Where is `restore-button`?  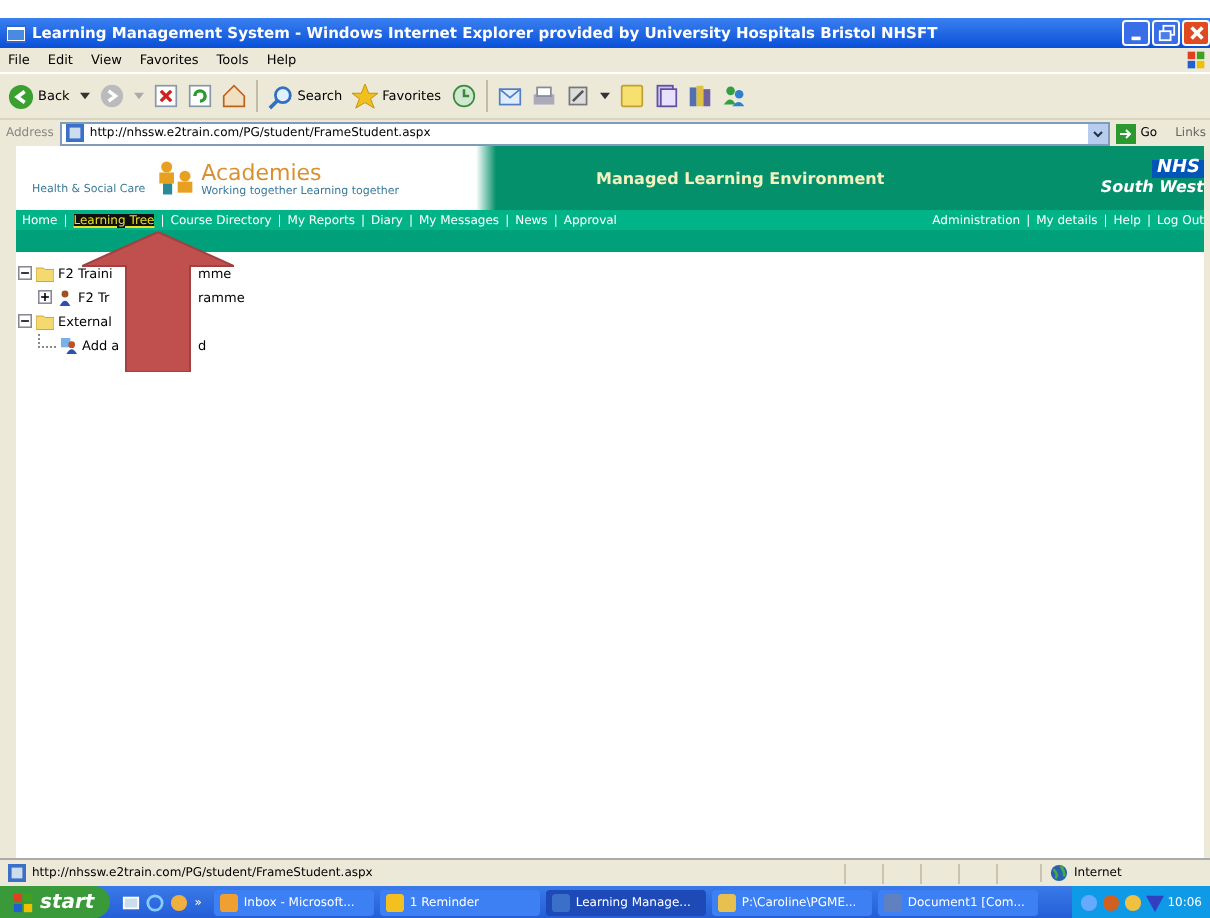 restore-button is located at coordinates (1166, 33).